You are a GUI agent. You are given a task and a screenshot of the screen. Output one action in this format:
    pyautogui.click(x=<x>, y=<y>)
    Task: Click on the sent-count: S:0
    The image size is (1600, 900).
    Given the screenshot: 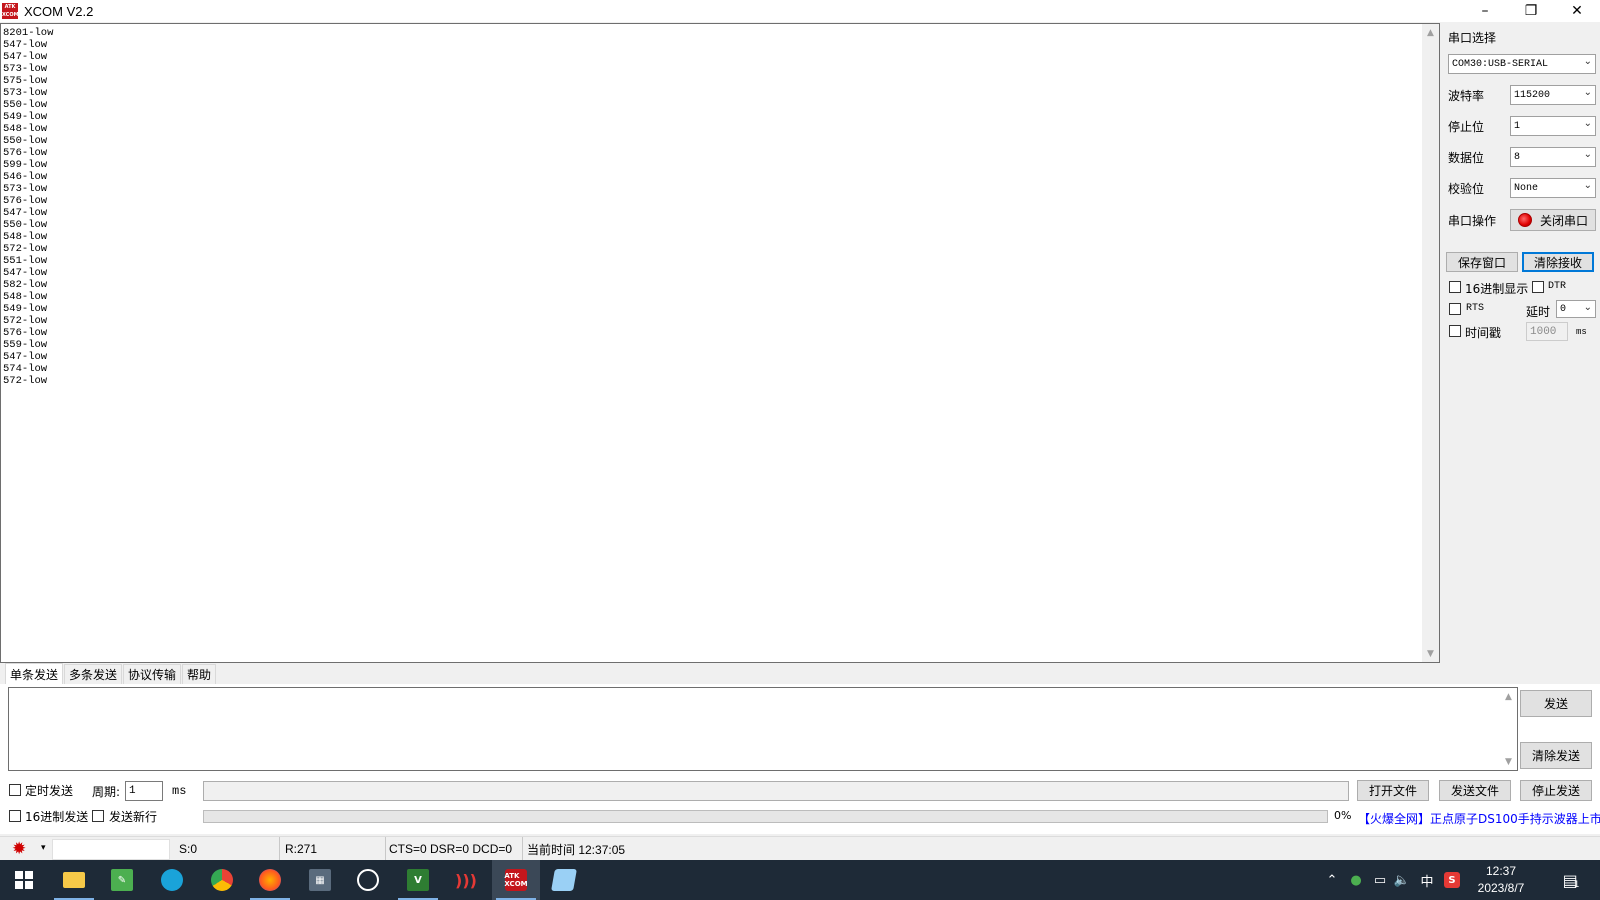 What is the action you would take?
    pyautogui.click(x=228, y=849)
    